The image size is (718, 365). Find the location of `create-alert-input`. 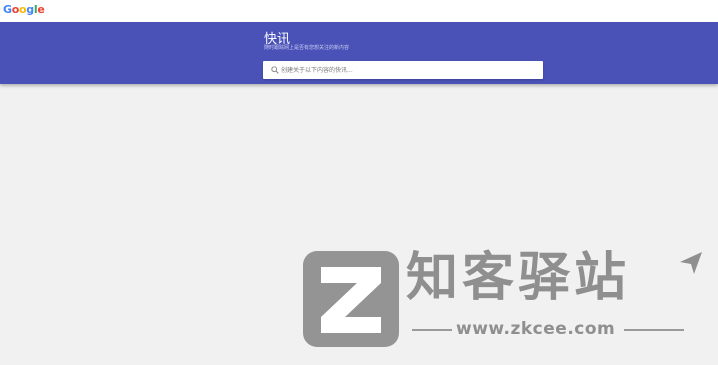

create-alert-input is located at coordinates (408, 70).